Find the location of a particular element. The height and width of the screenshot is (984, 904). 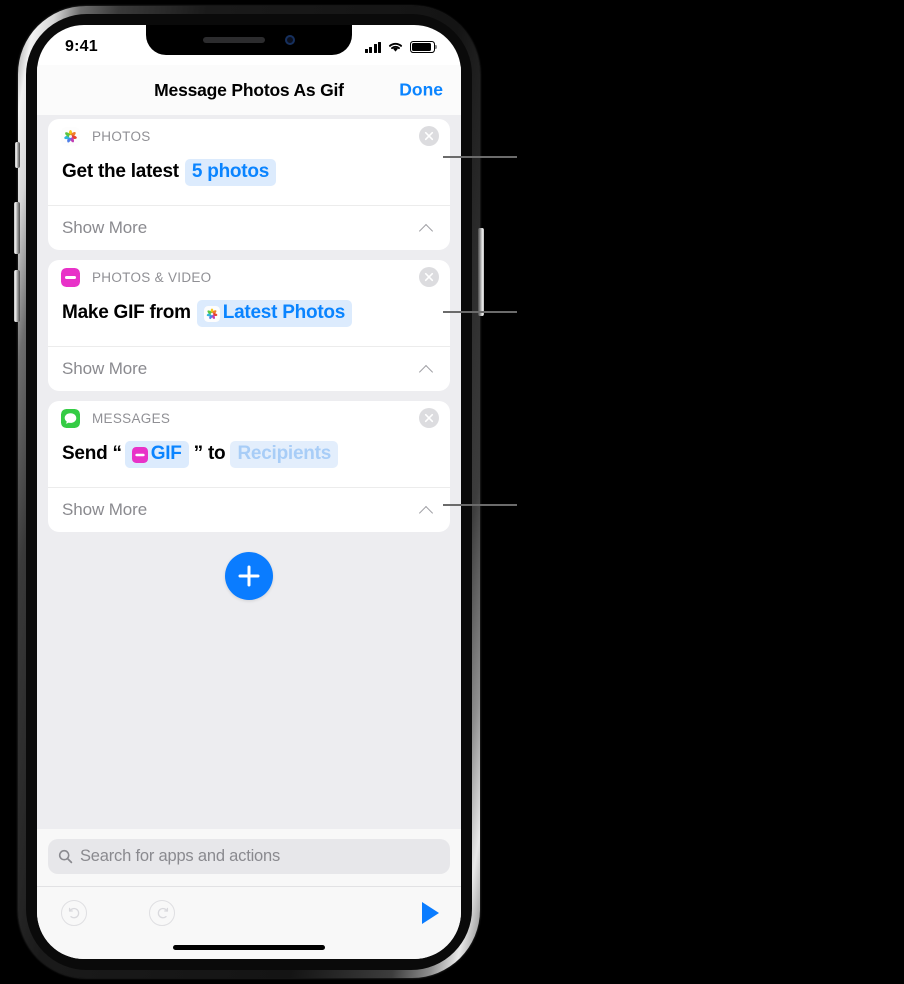

card-header: PHOTOS & VIDEO is located at coordinates (249, 277).